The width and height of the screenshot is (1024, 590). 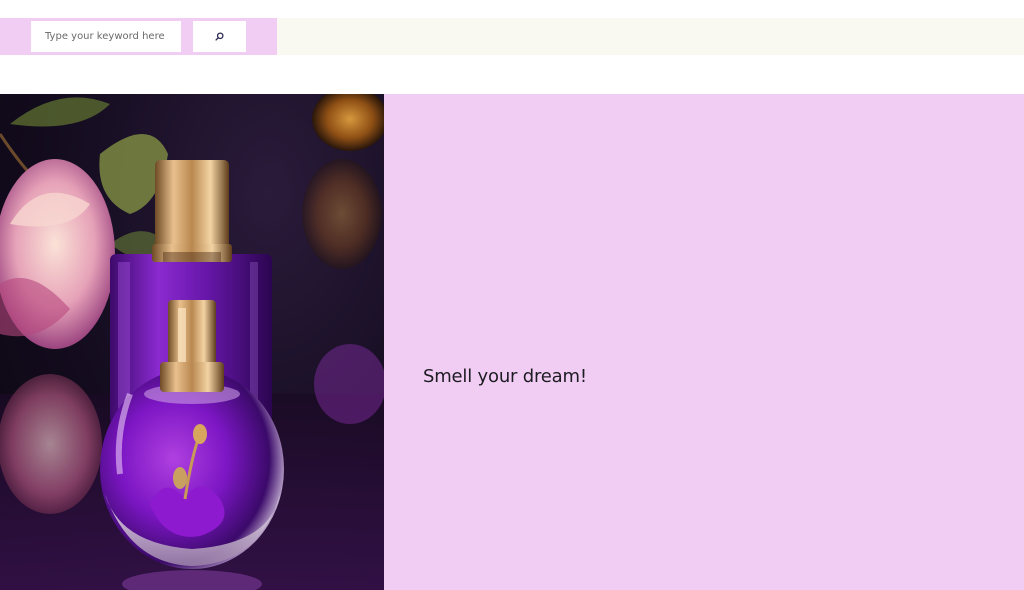 I want to click on hero-tagline: Smell your dream!, so click(x=505, y=376).